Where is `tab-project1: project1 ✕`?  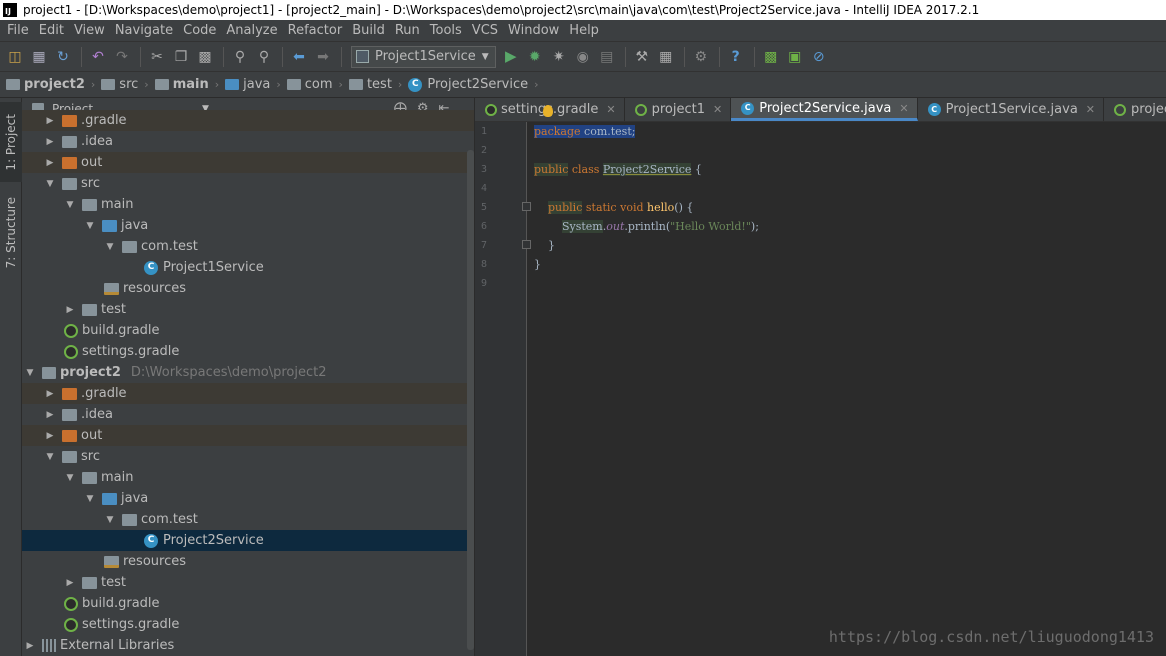 tab-project1: project1 ✕ is located at coordinates (678, 109).